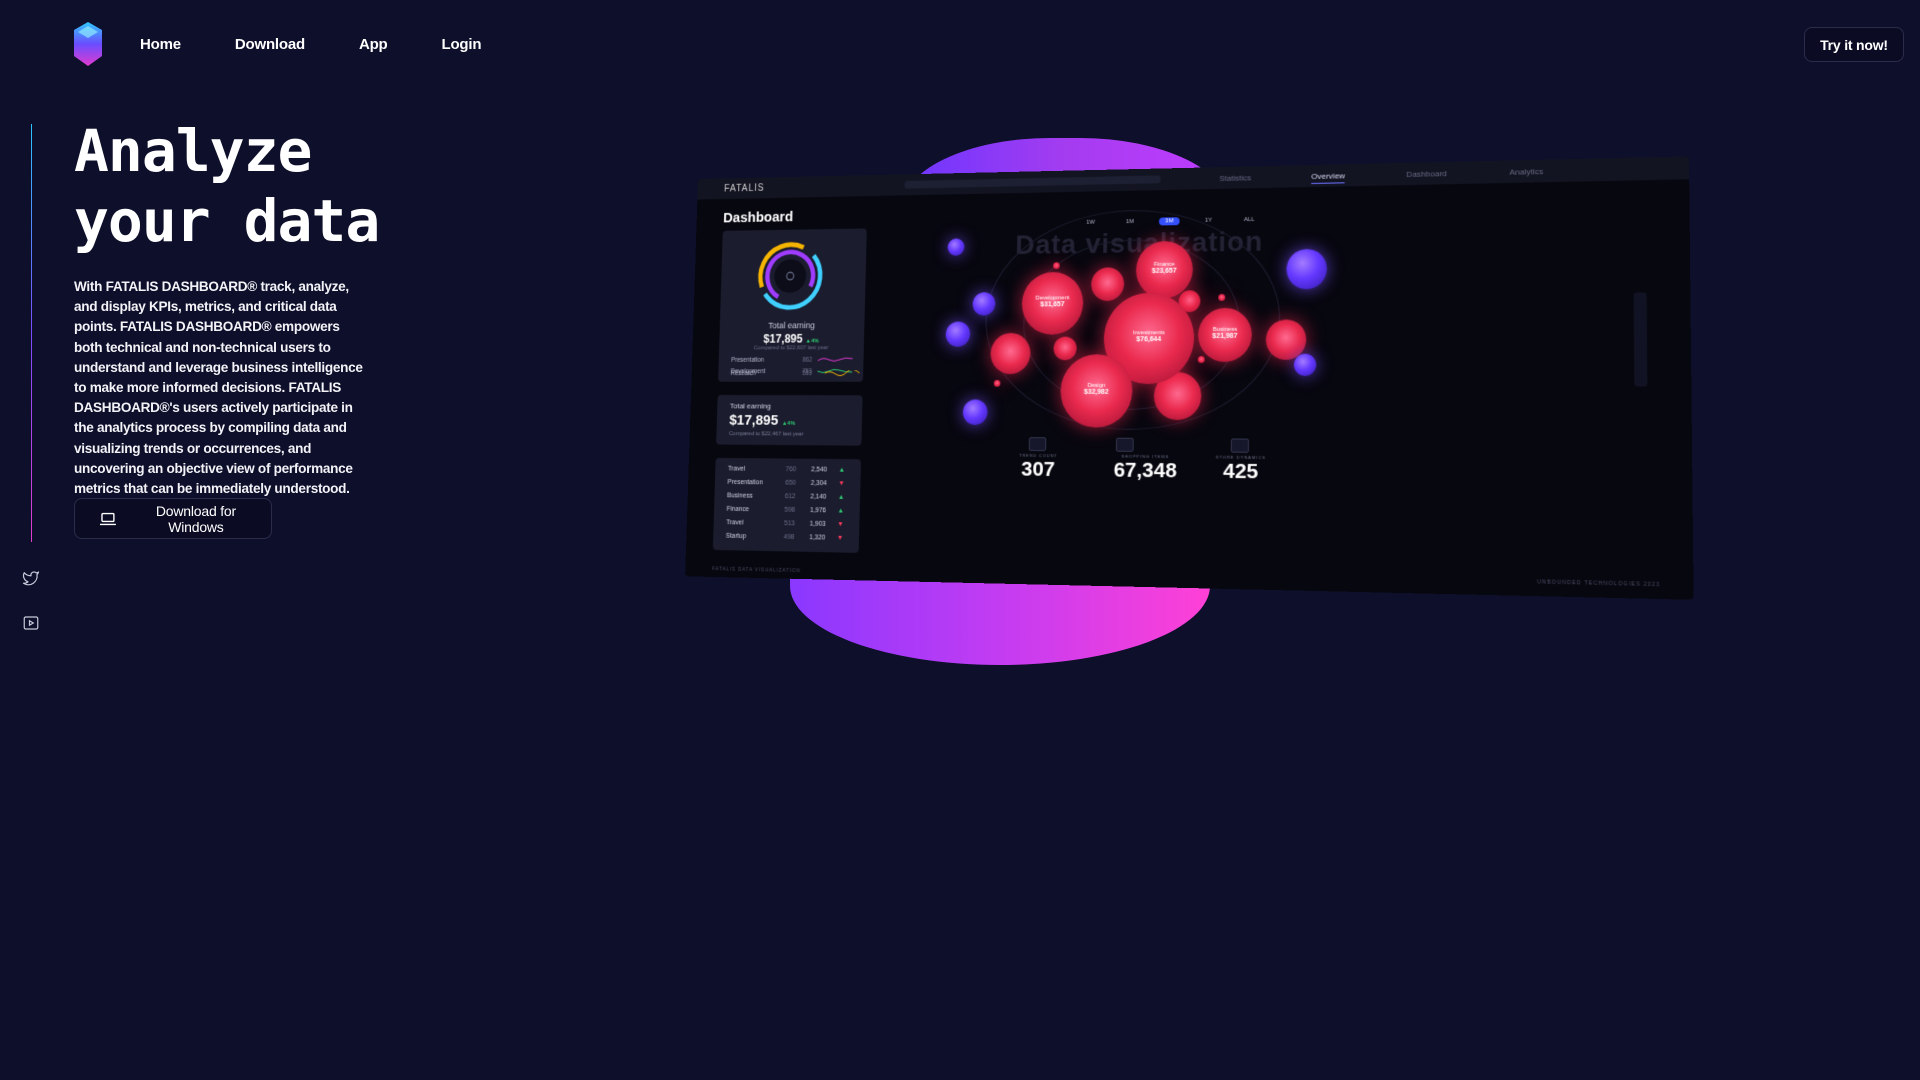  What do you see at coordinates (790, 497) in the screenshot?
I see `table-cell-count: 612` at bounding box center [790, 497].